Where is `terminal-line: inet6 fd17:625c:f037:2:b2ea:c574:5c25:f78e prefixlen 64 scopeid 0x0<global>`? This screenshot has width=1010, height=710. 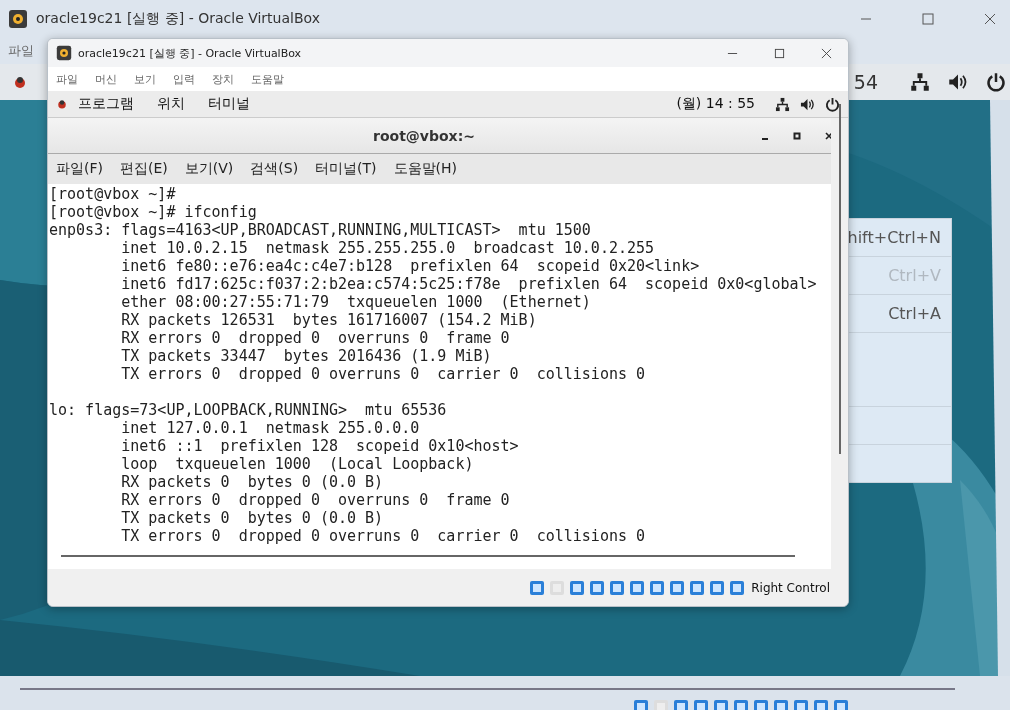 terminal-line: inet6 fd17:625c:f037:2:b2ea:c574:5c25:f78e prefixlen 64 scopeid 0x0<global> is located at coordinates (468, 284).